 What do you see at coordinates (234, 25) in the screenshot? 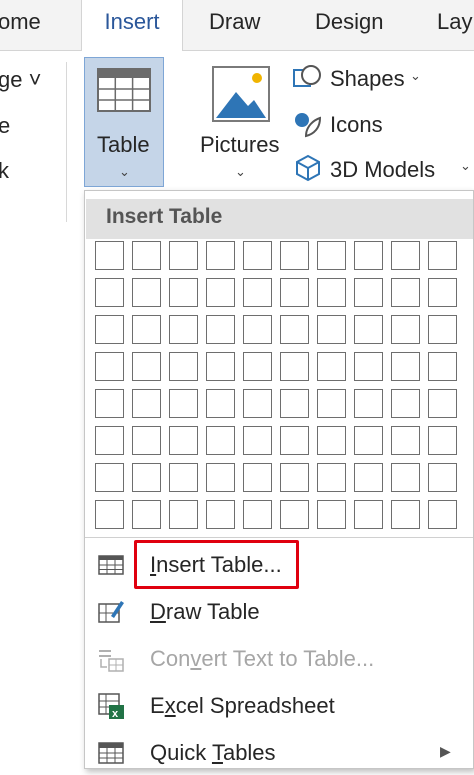
I see `tab-draw: Draw` at bounding box center [234, 25].